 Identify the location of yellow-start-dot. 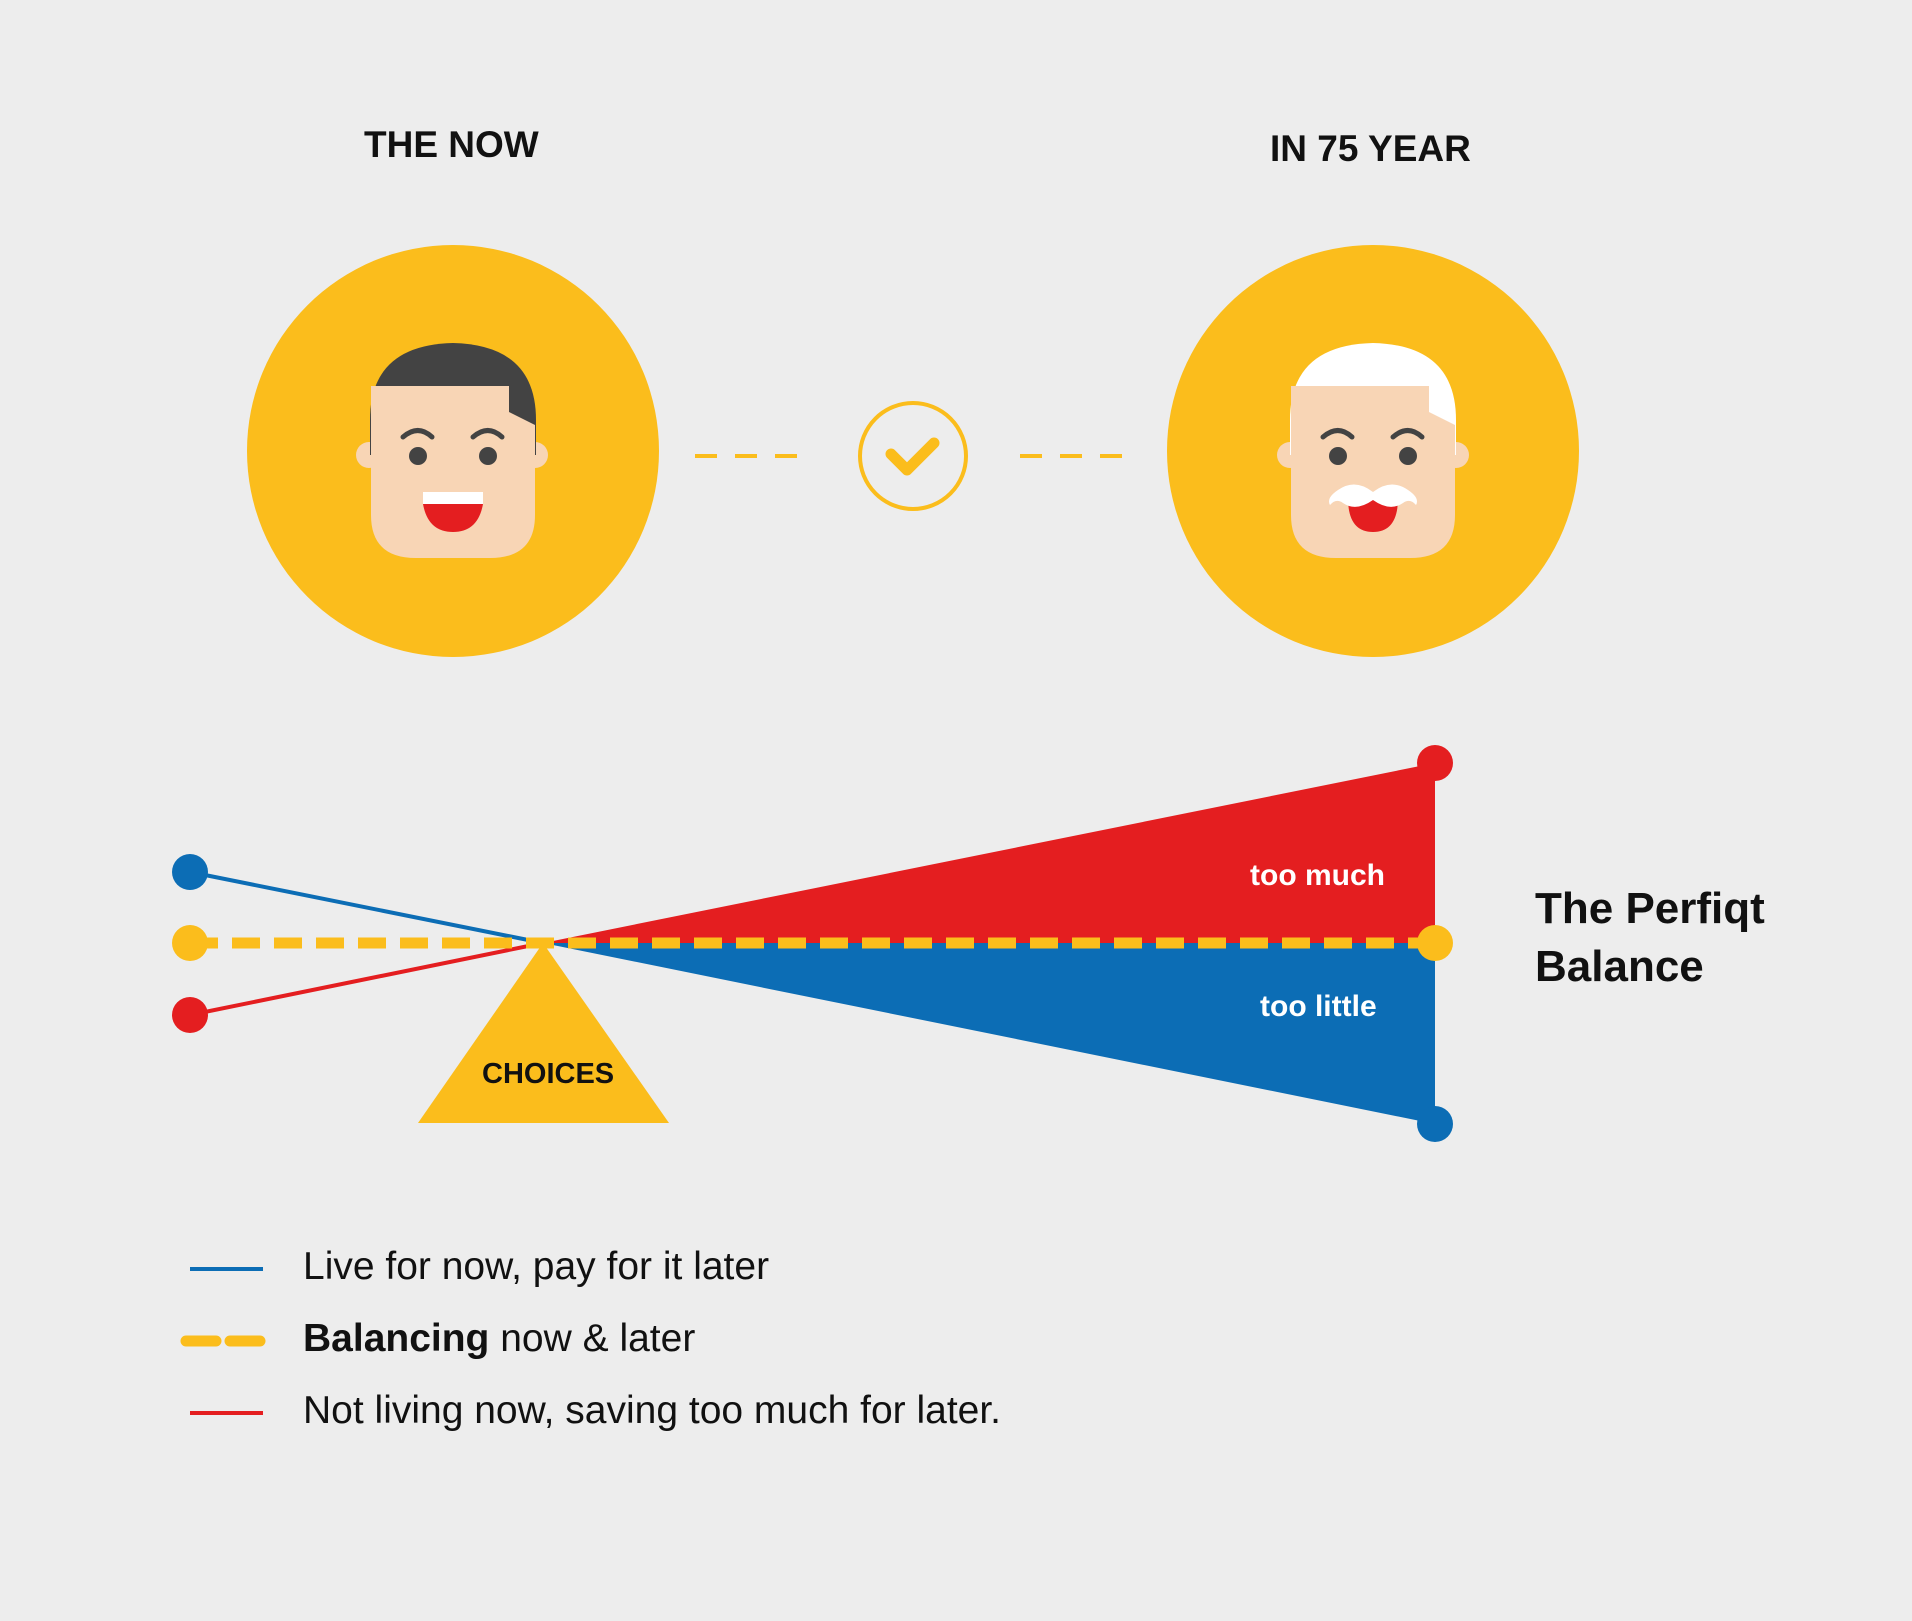
(190, 943).